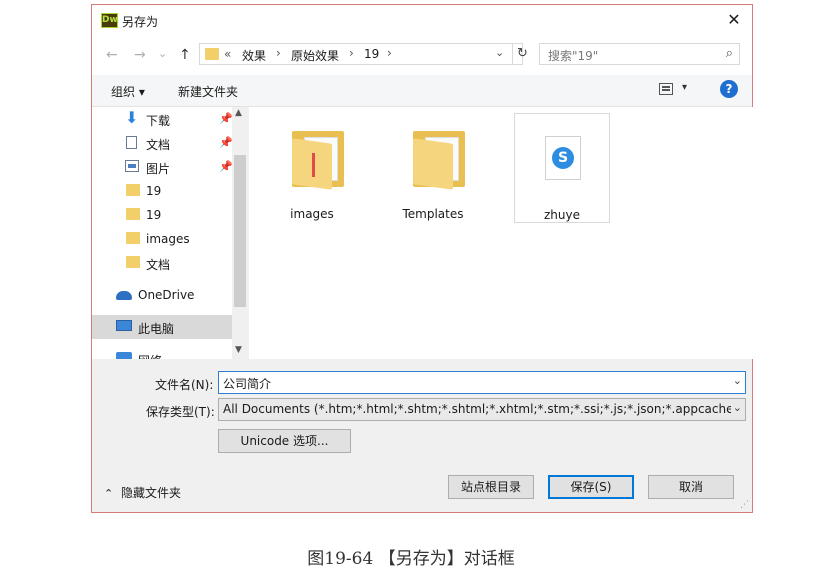  What do you see at coordinates (573, 55) in the screenshot?
I see `search-input: 搜索"19"` at bounding box center [573, 55].